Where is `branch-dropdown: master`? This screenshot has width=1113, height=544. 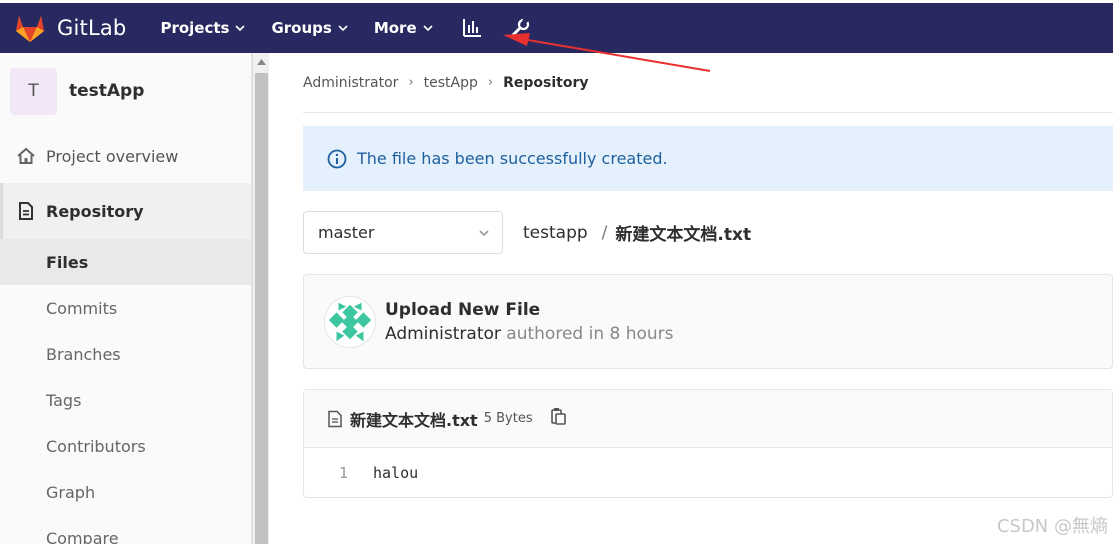 branch-dropdown: master is located at coordinates (403, 232).